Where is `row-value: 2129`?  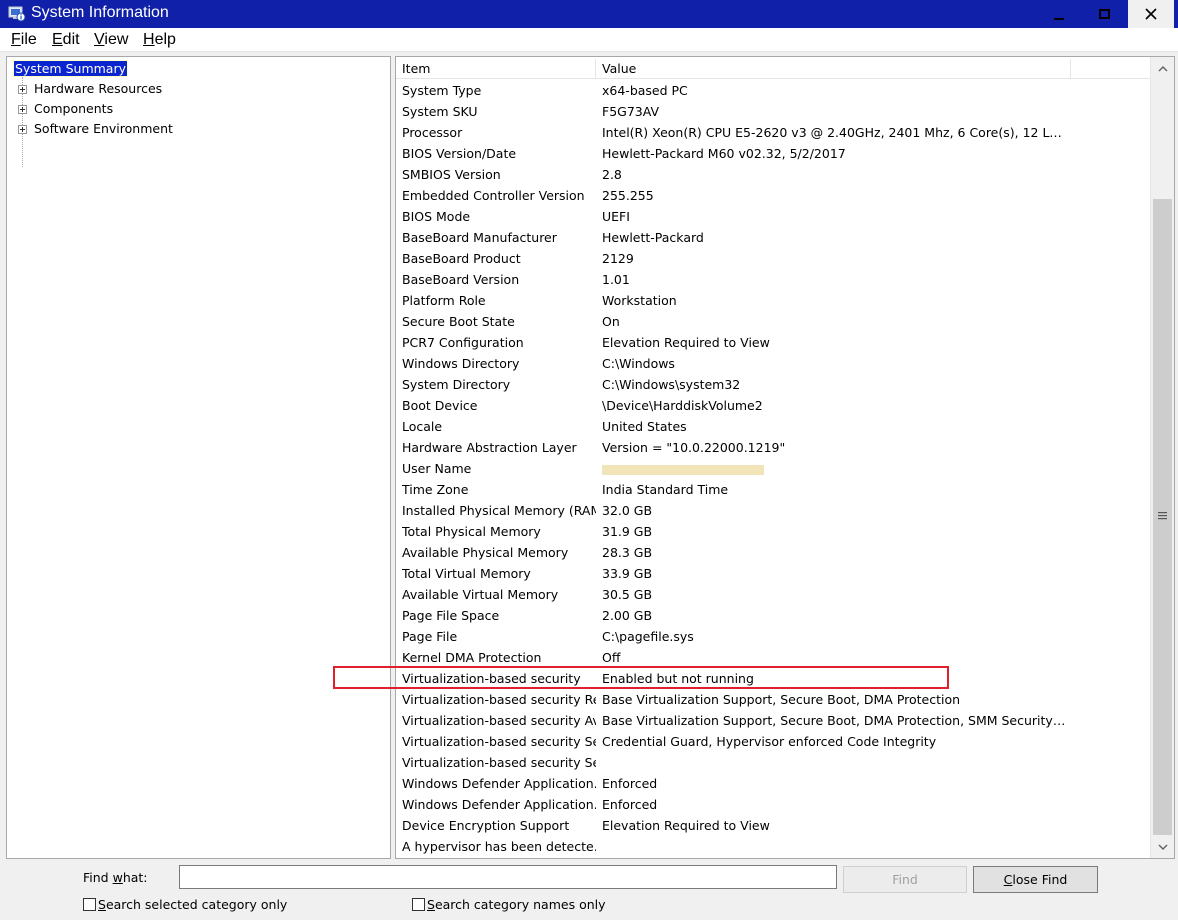 row-value: 2129 is located at coordinates (618, 258).